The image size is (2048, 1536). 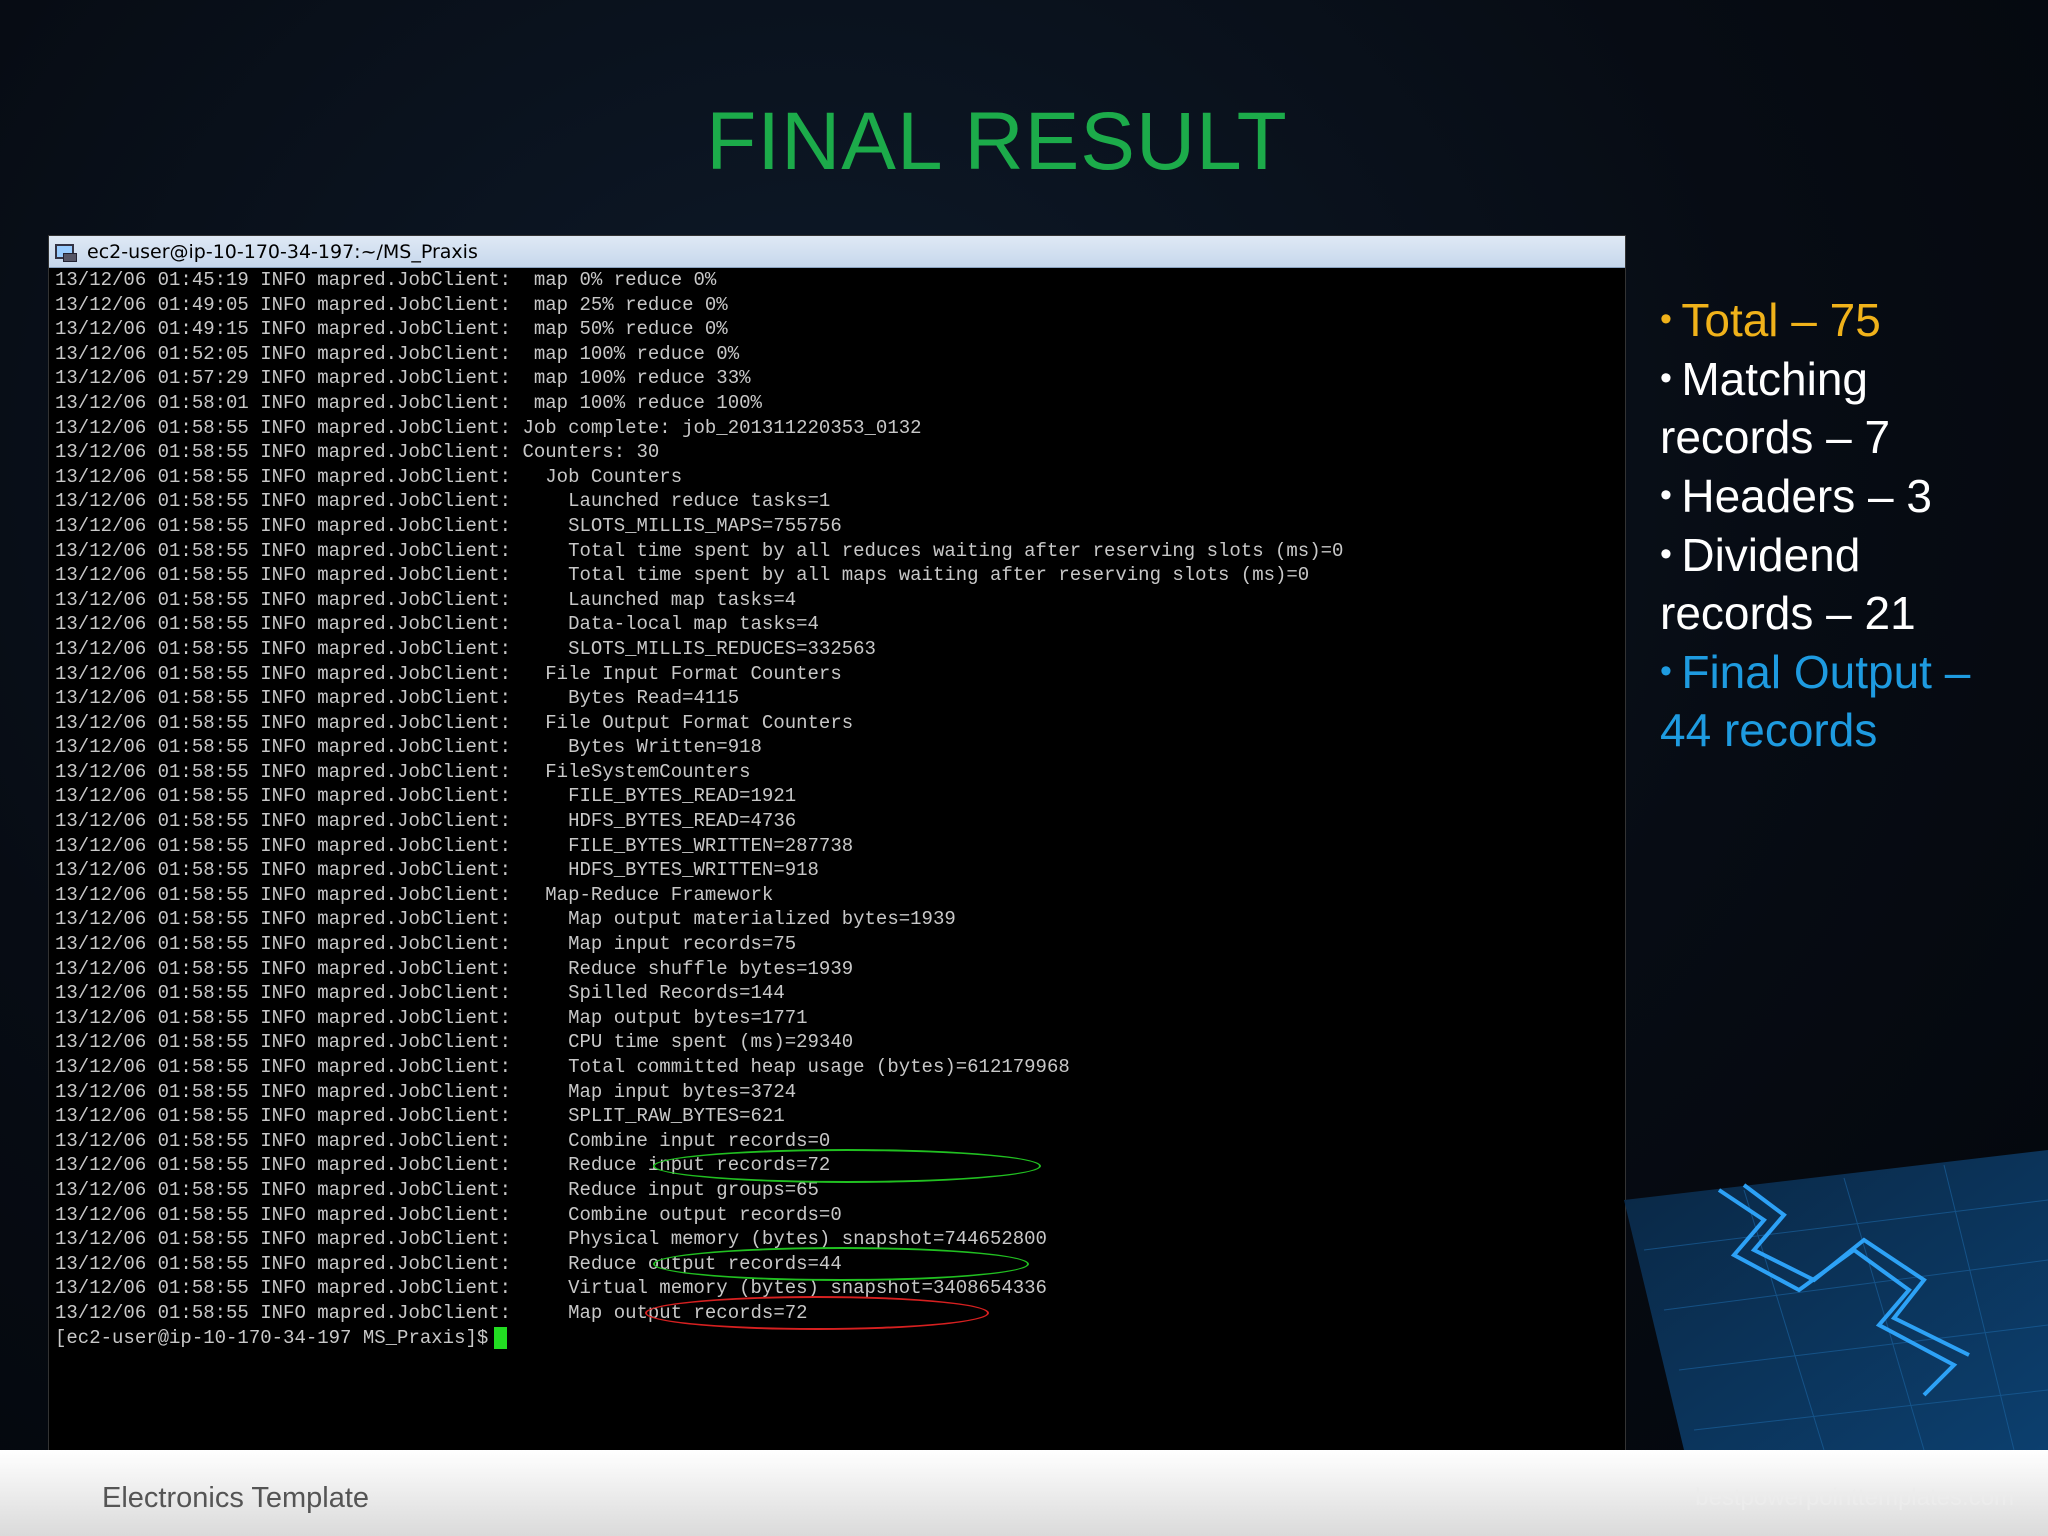 I want to click on summary-bullet-text: Matching records – 7, so click(x=1775, y=408).